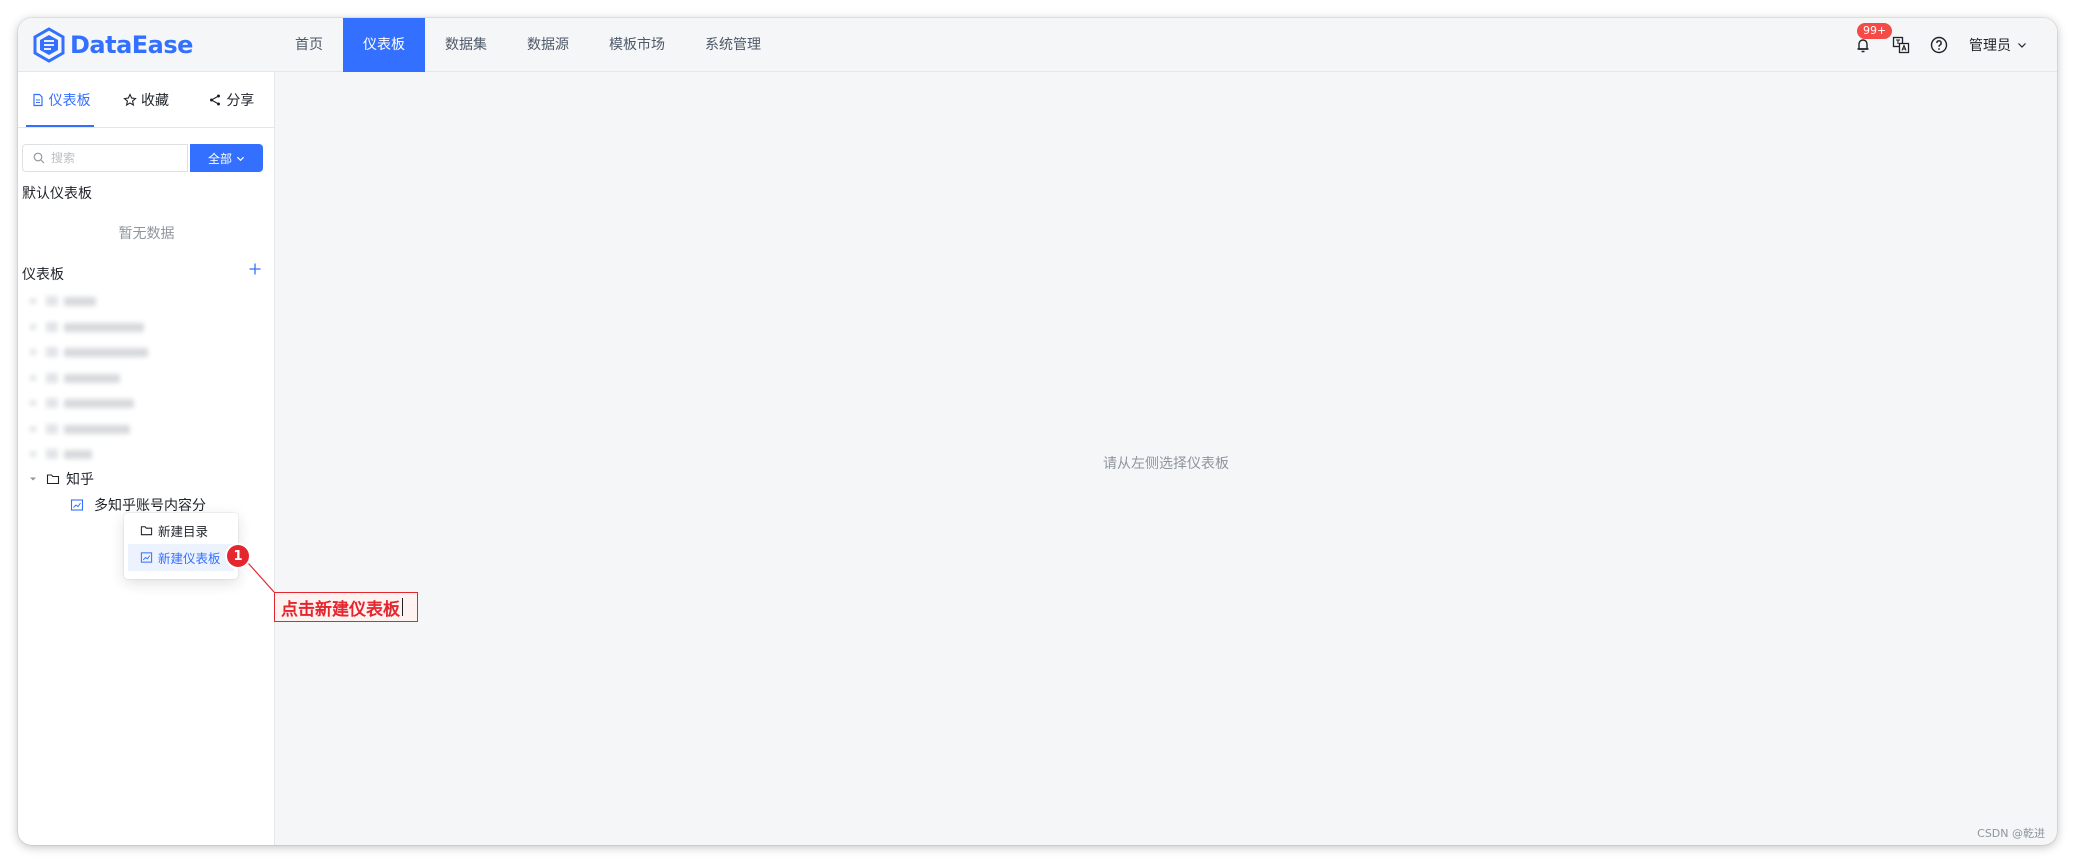 This screenshot has width=2075, height=863. I want to click on search-input, so click(111, 158).